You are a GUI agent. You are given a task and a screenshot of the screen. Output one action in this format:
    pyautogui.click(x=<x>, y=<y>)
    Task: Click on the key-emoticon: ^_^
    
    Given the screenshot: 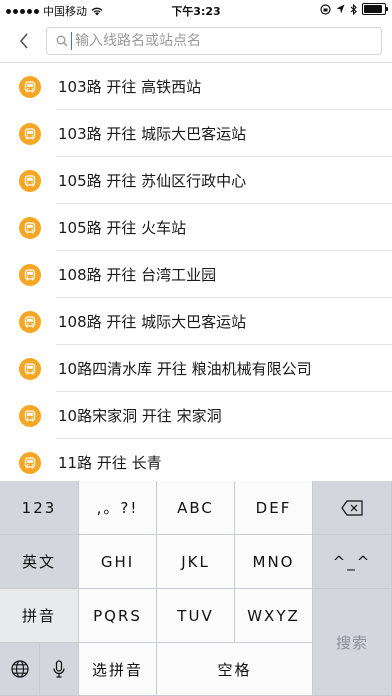 What is the action you would take?
    pyautogui.click(x=352, y=562)
    